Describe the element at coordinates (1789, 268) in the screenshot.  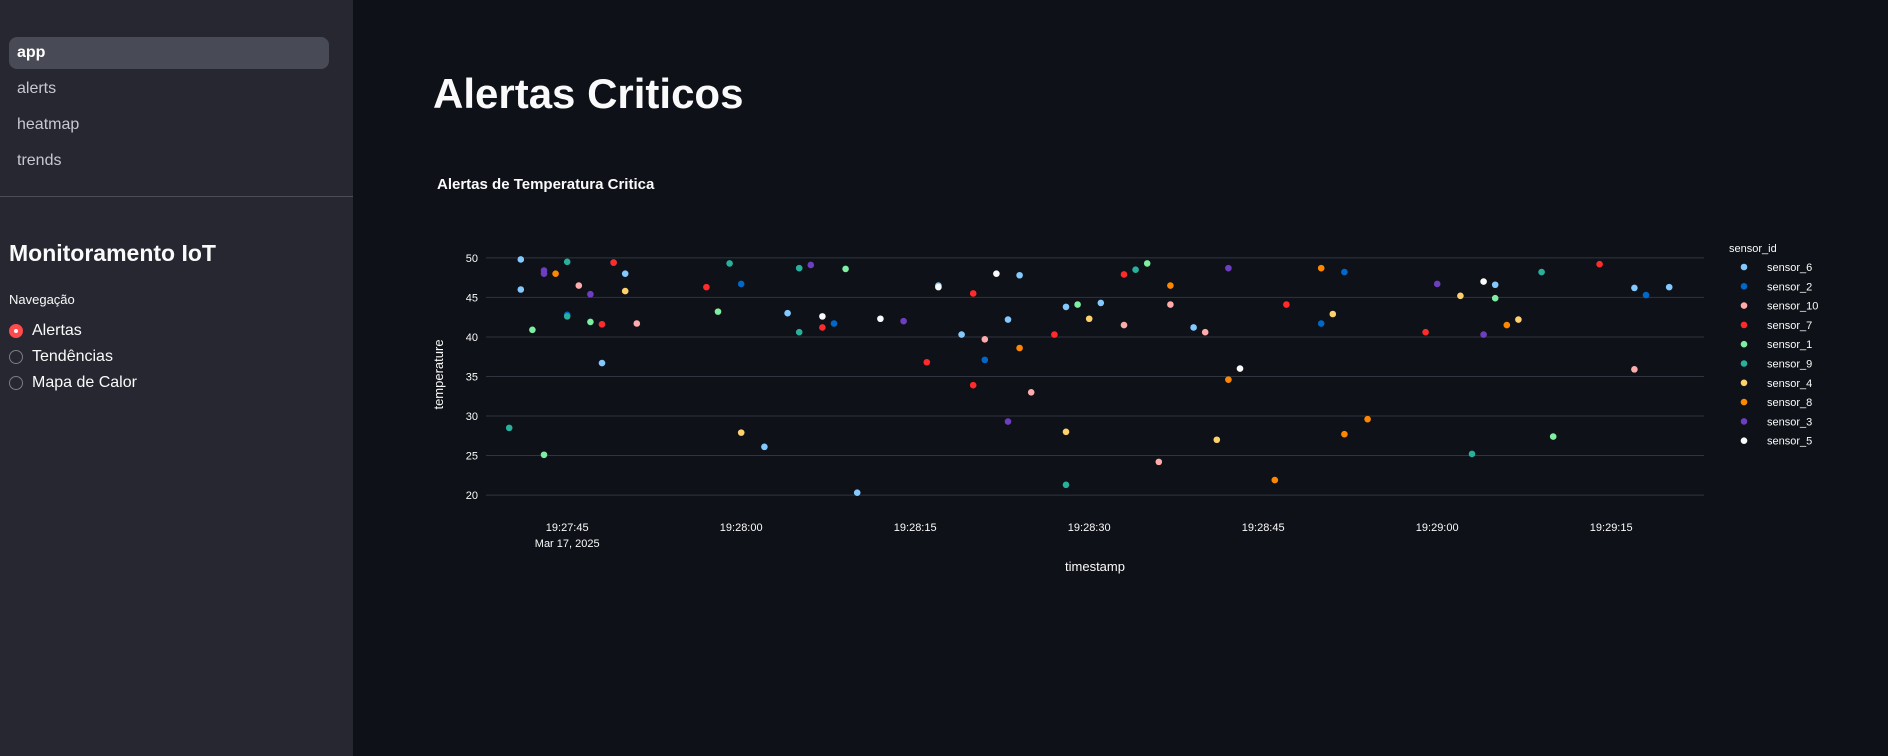
I see `legend-entry: sensor_6` at that location.